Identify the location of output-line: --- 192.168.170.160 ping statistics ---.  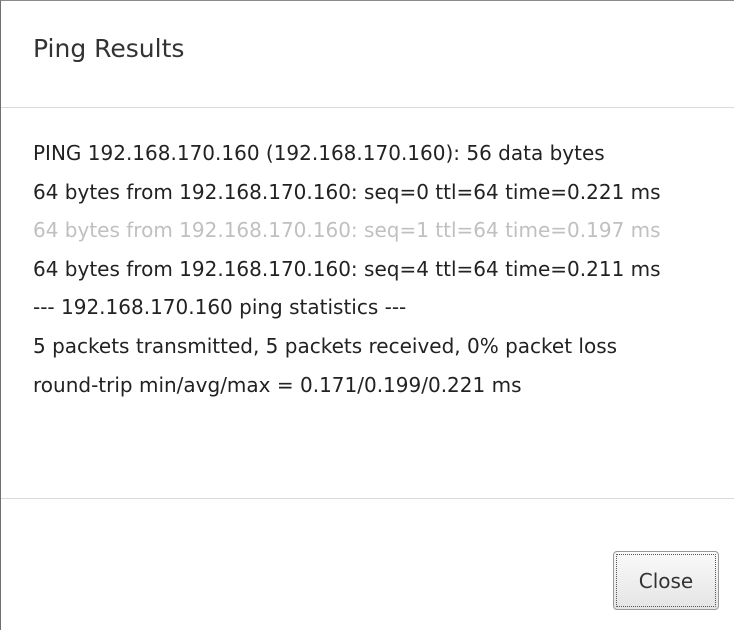
(220, 307).